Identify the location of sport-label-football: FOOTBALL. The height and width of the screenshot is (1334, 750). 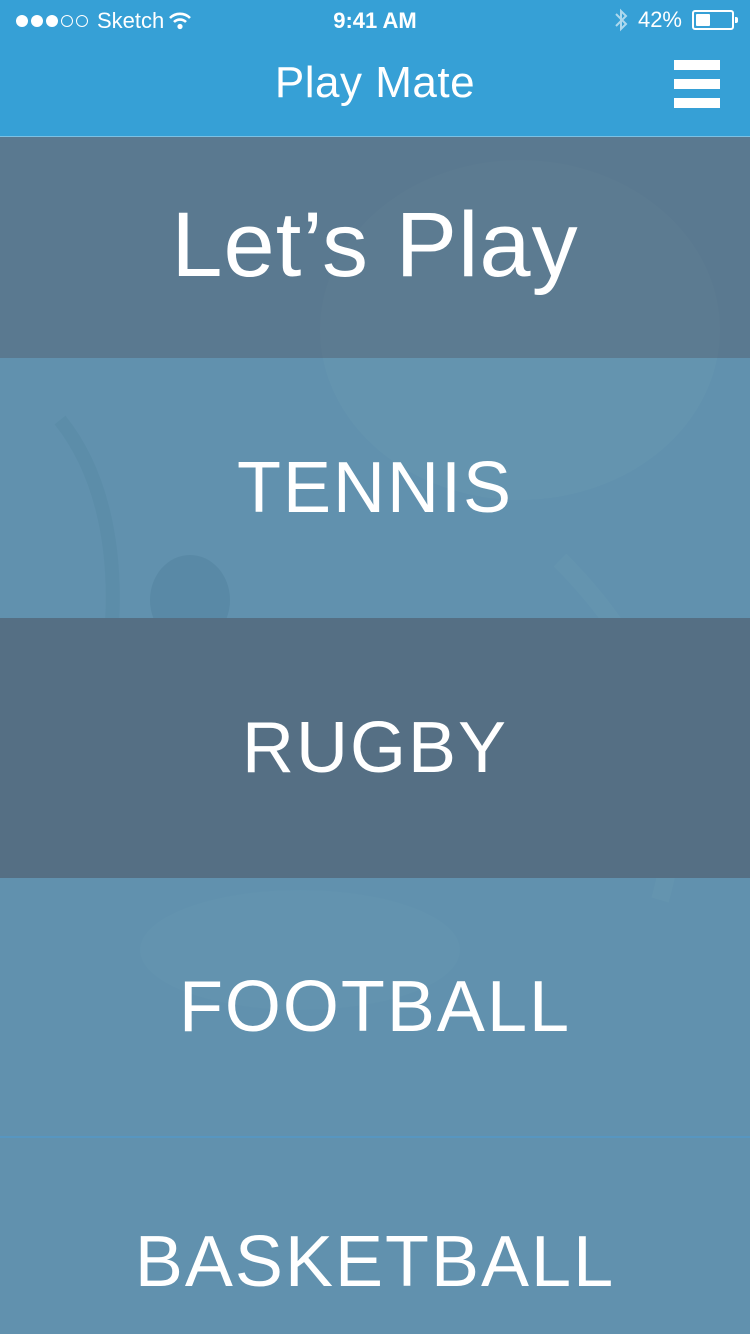
(375, 1007).